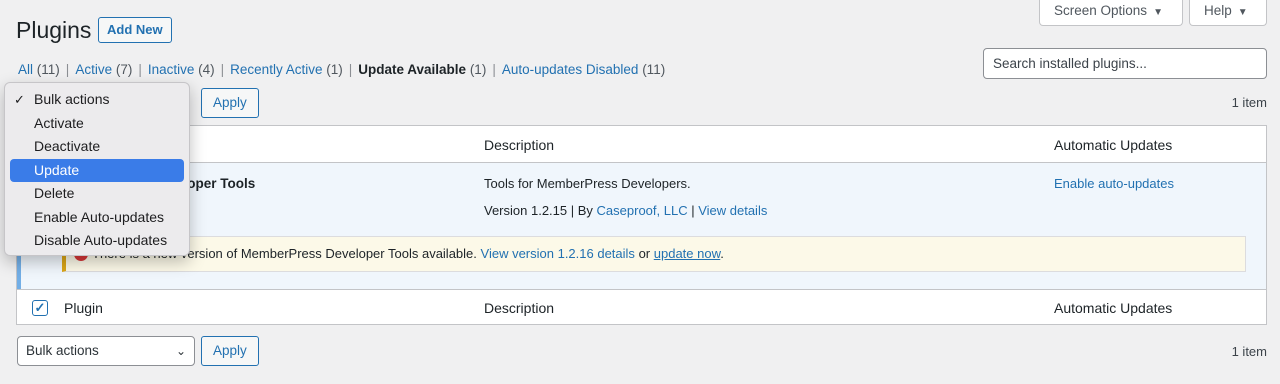  What do you see at coordinates (97, 218) in the screenshot?
I see `menu-item-enable-auto-updates: Enable Auto-updates` at bounding box center [97, 218].